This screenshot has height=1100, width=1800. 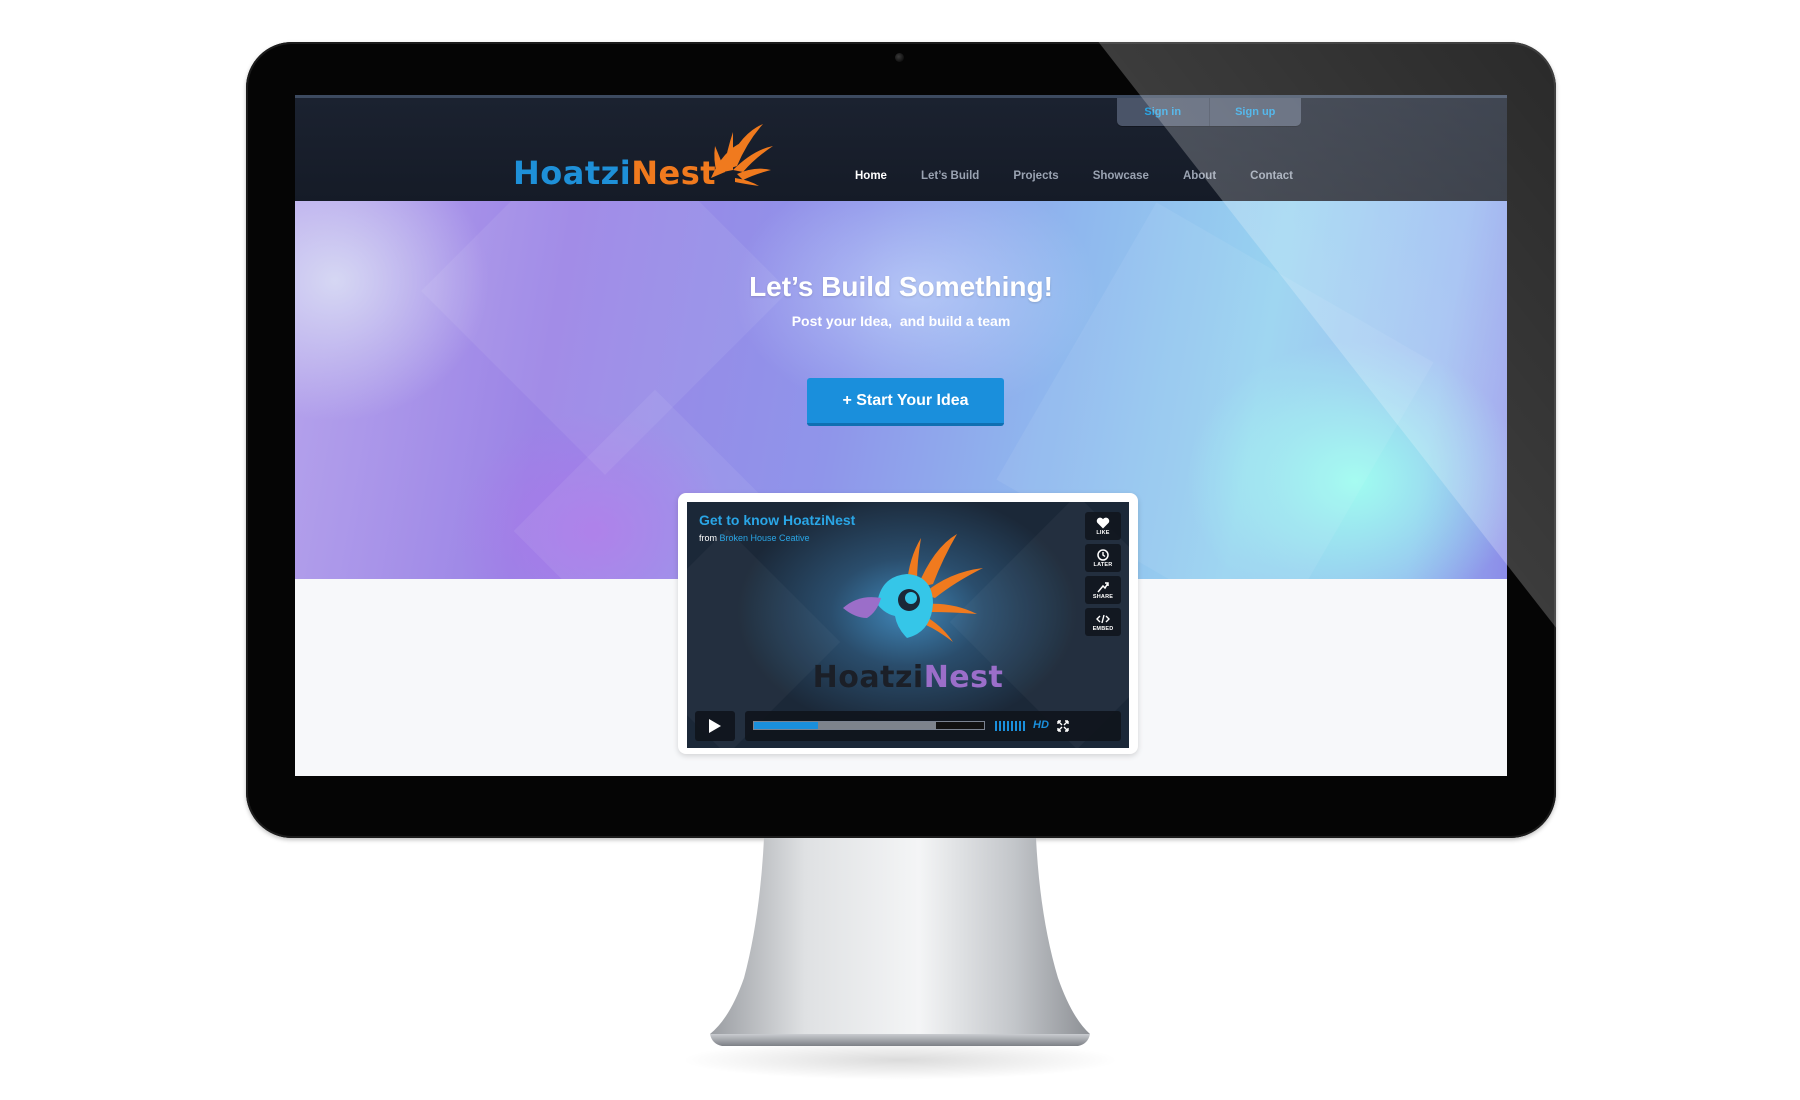 I want to click on hd-toggle: HD, so click(x=1041, y=725).